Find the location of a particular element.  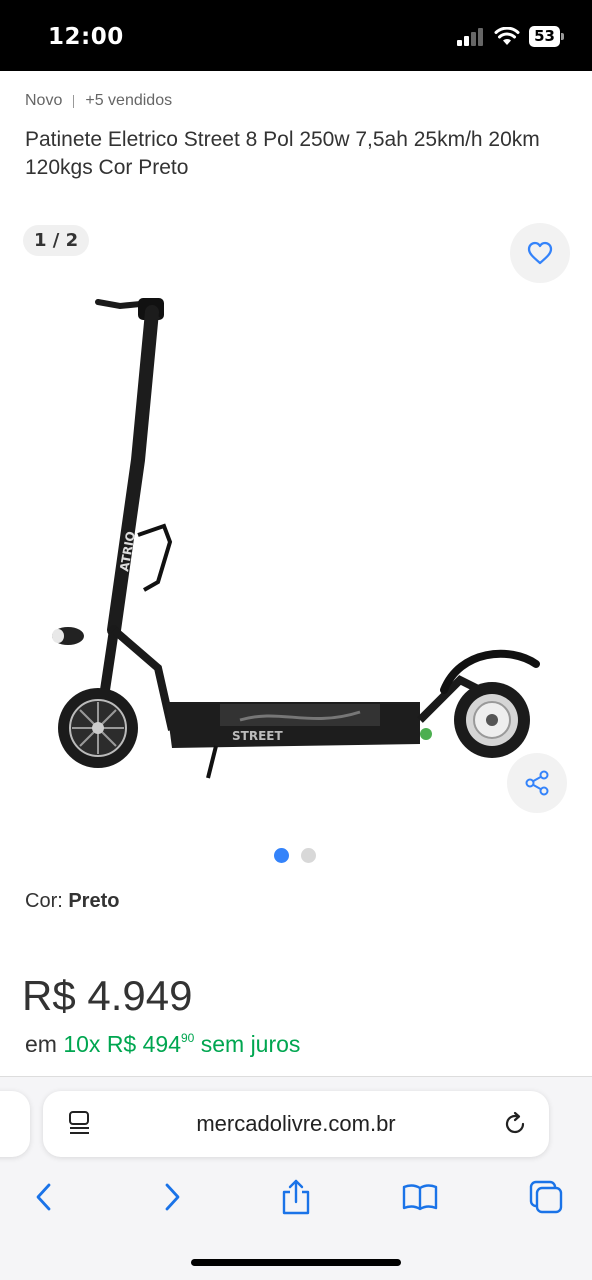

install-amount: 10x R$ 49490 sem juros is located at coordinates (182, 1044).